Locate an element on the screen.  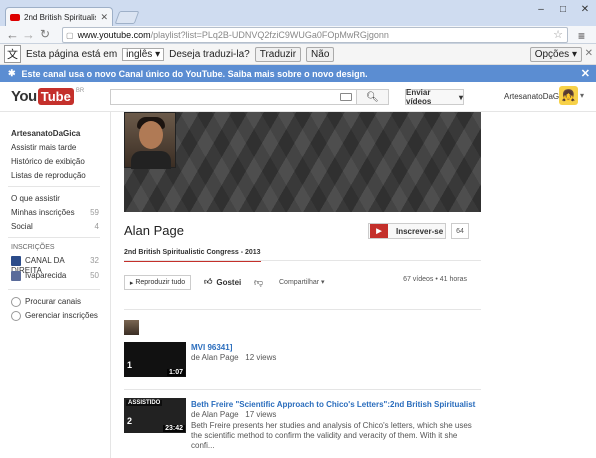
gear-icon is located at coordinates (16, 316).